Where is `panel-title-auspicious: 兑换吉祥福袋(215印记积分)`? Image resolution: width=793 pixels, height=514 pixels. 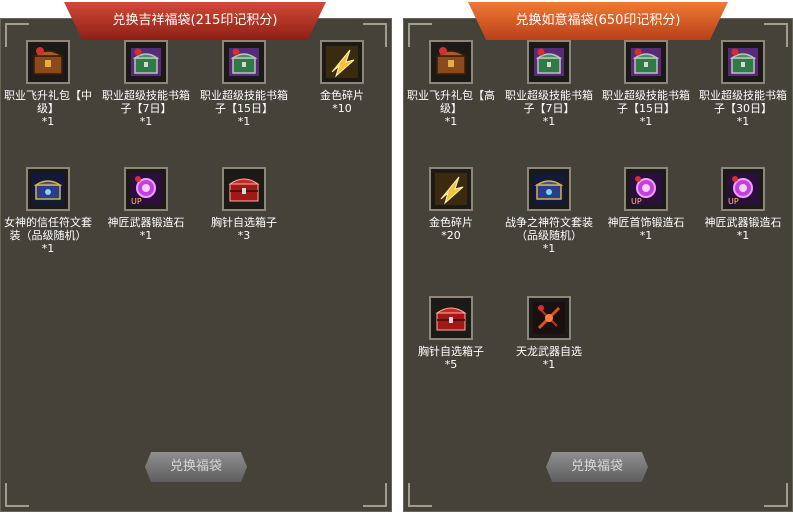
panel-title-auspicious: 兑换吉祥福袋(215印记积分) is located at coordinates (195, 21).